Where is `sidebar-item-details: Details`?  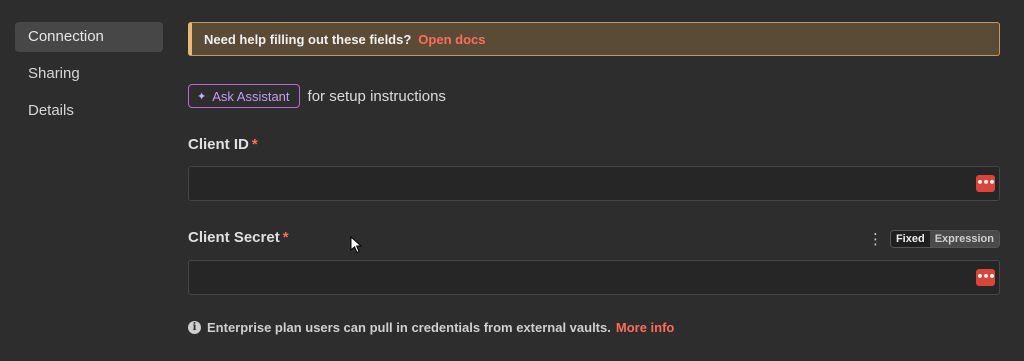 sidebar-item-details: Details is located at coordinates (89, 111).